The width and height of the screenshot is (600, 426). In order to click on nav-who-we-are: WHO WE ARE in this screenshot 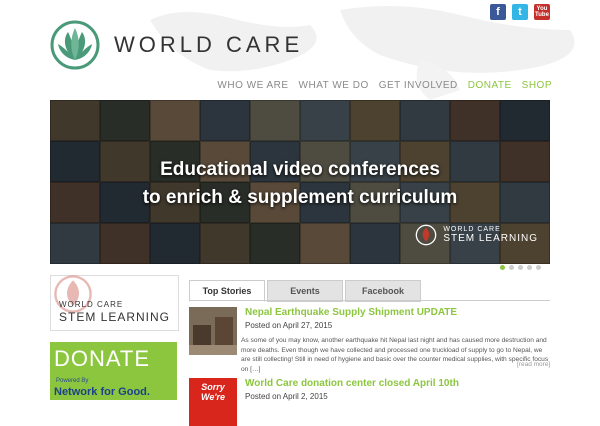, I will do `click(252, 85)`.